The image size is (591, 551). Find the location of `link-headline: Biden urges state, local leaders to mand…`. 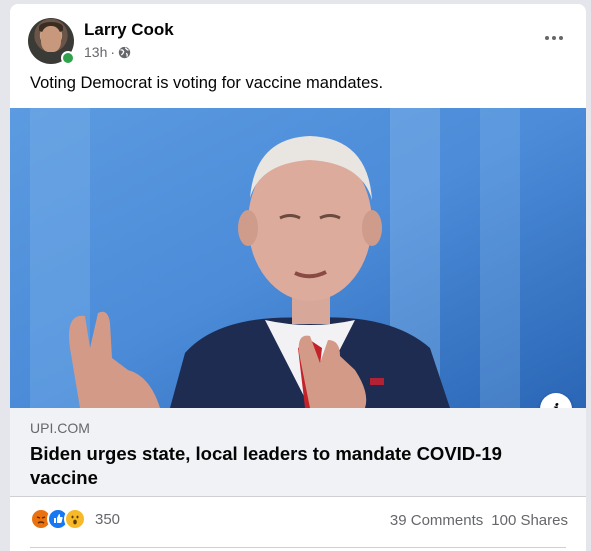

link-headline: Biden urges state, local leaders to mand… is located at coordinates (290, 466).